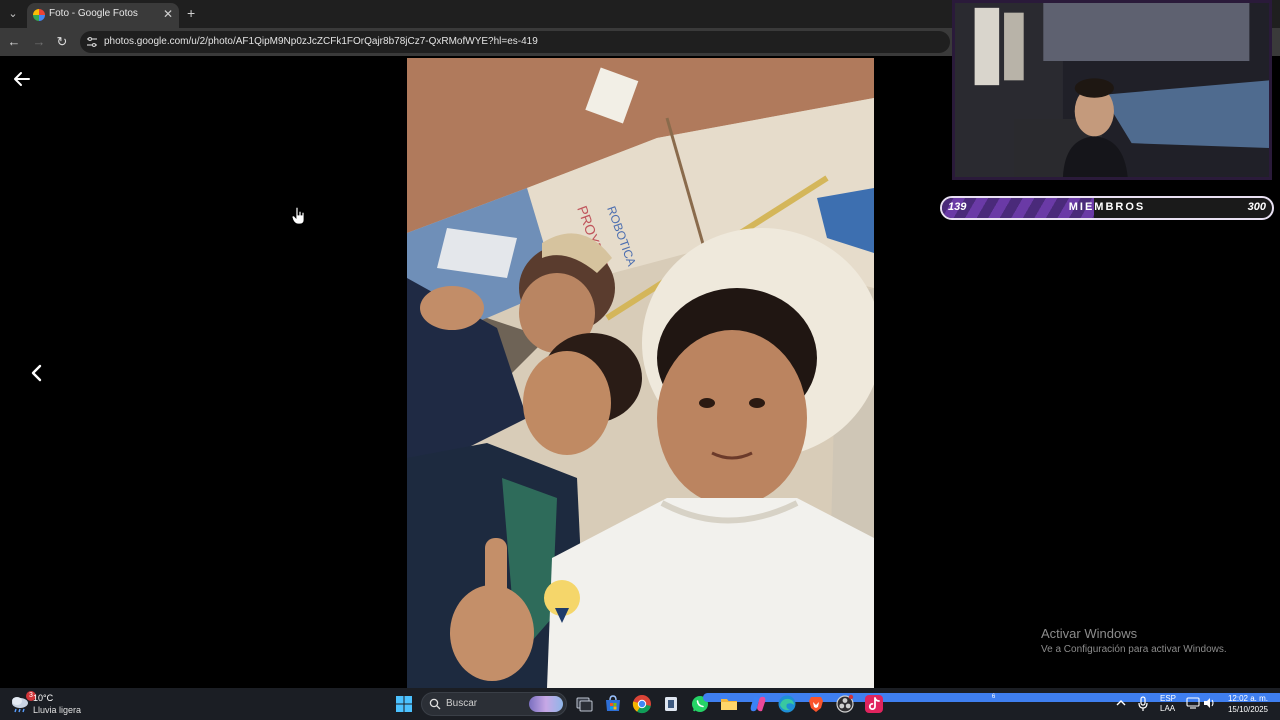  Describe the element at coordinates (435, 704) in the screenshot. I see `search-icon` at that location.